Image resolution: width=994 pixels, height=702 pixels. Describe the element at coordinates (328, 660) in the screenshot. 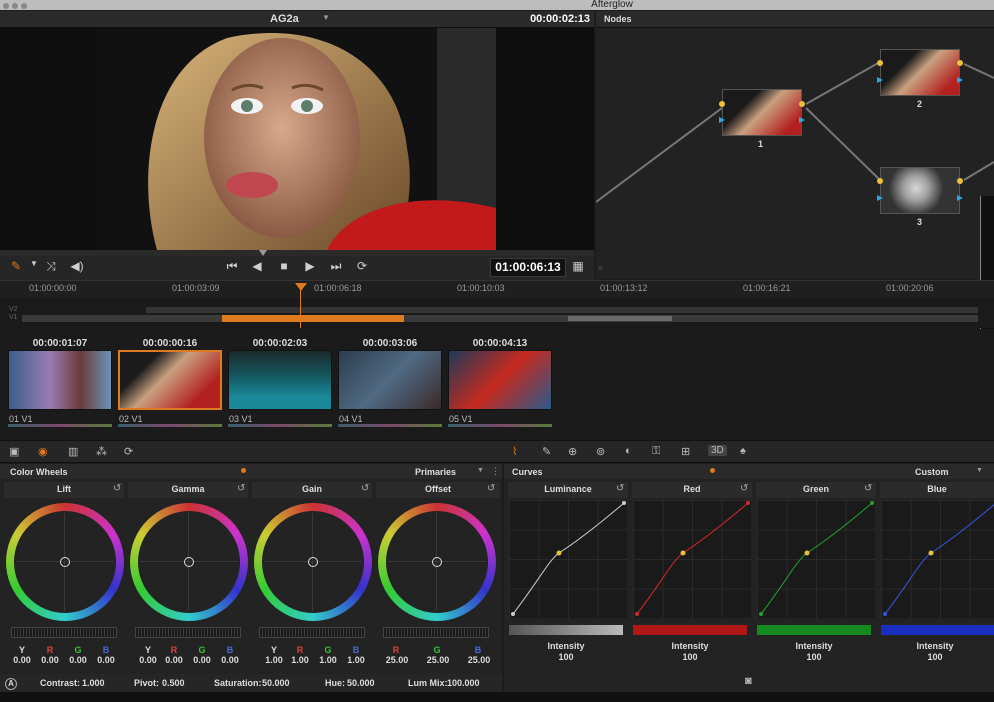

I see `gain-g-value: 1.00` at that location.